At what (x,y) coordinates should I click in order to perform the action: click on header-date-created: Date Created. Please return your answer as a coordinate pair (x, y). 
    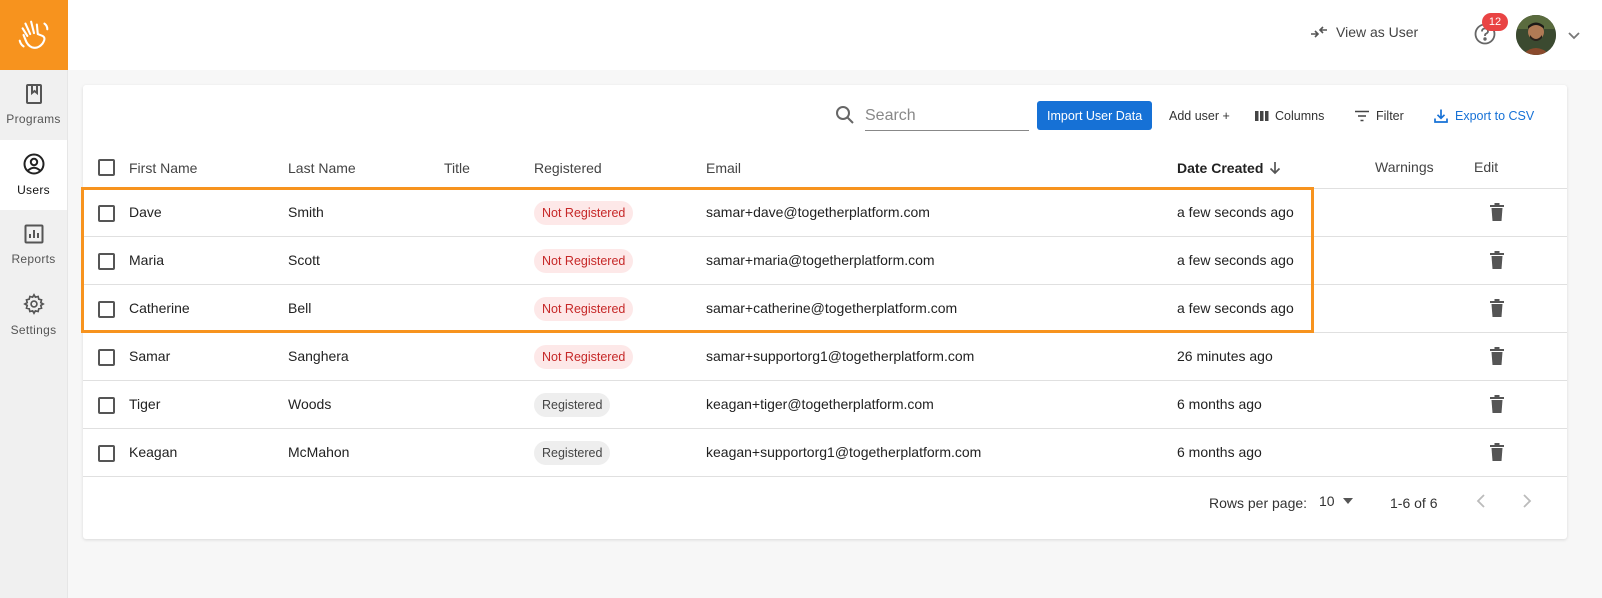
    Looking at the image, I should click on (1229, 168).